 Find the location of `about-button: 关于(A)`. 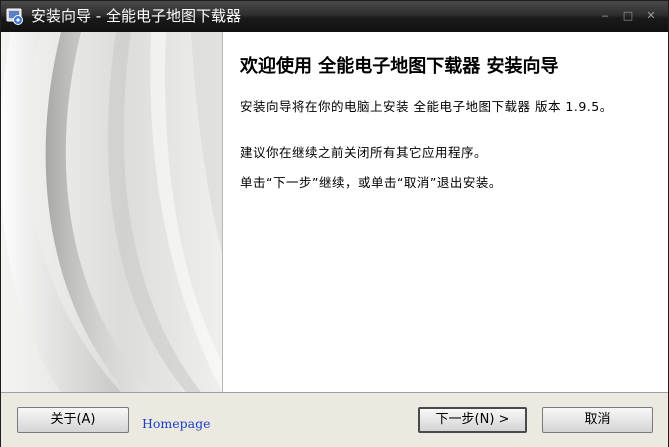

about-button: 关于(A) is located at coordinates (73, 420).